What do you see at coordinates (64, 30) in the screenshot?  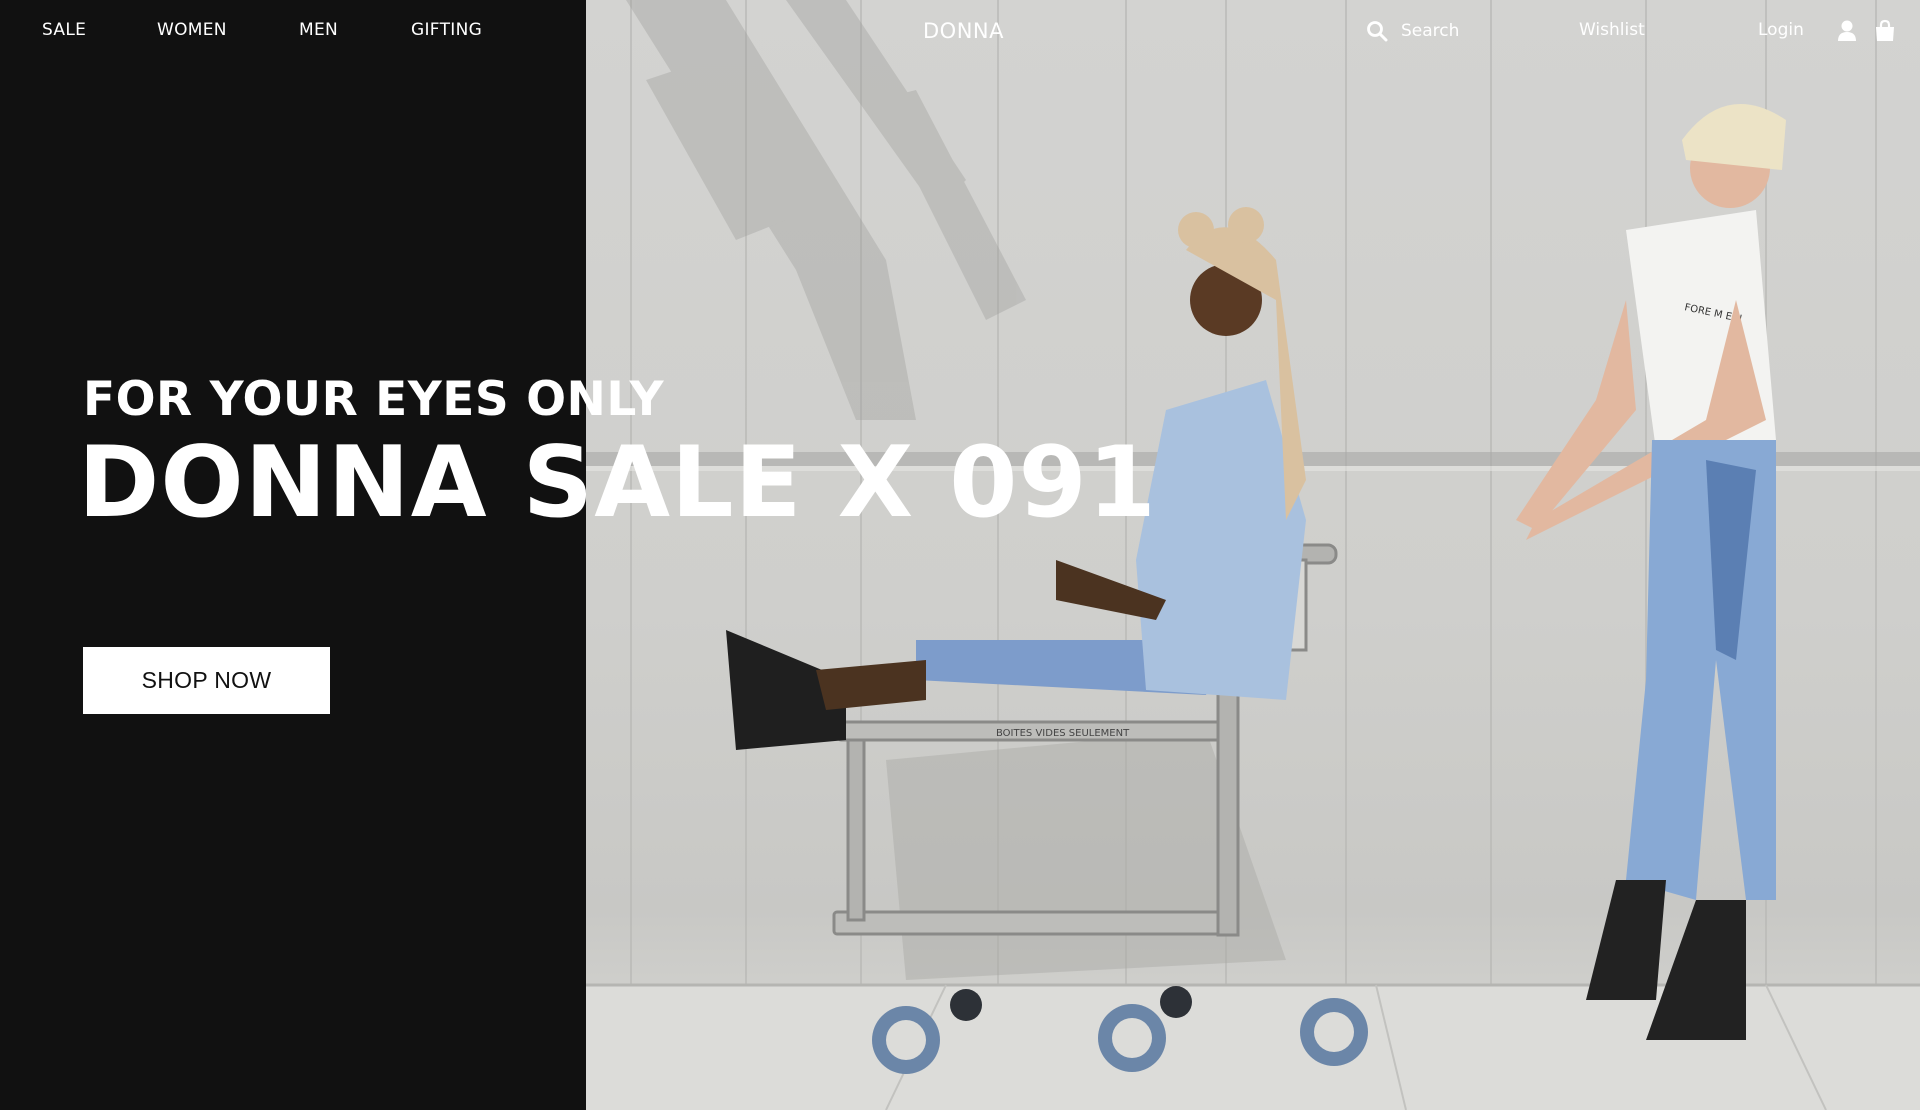 I see `nav-sale: SALE` at bounding box center [64, 30].